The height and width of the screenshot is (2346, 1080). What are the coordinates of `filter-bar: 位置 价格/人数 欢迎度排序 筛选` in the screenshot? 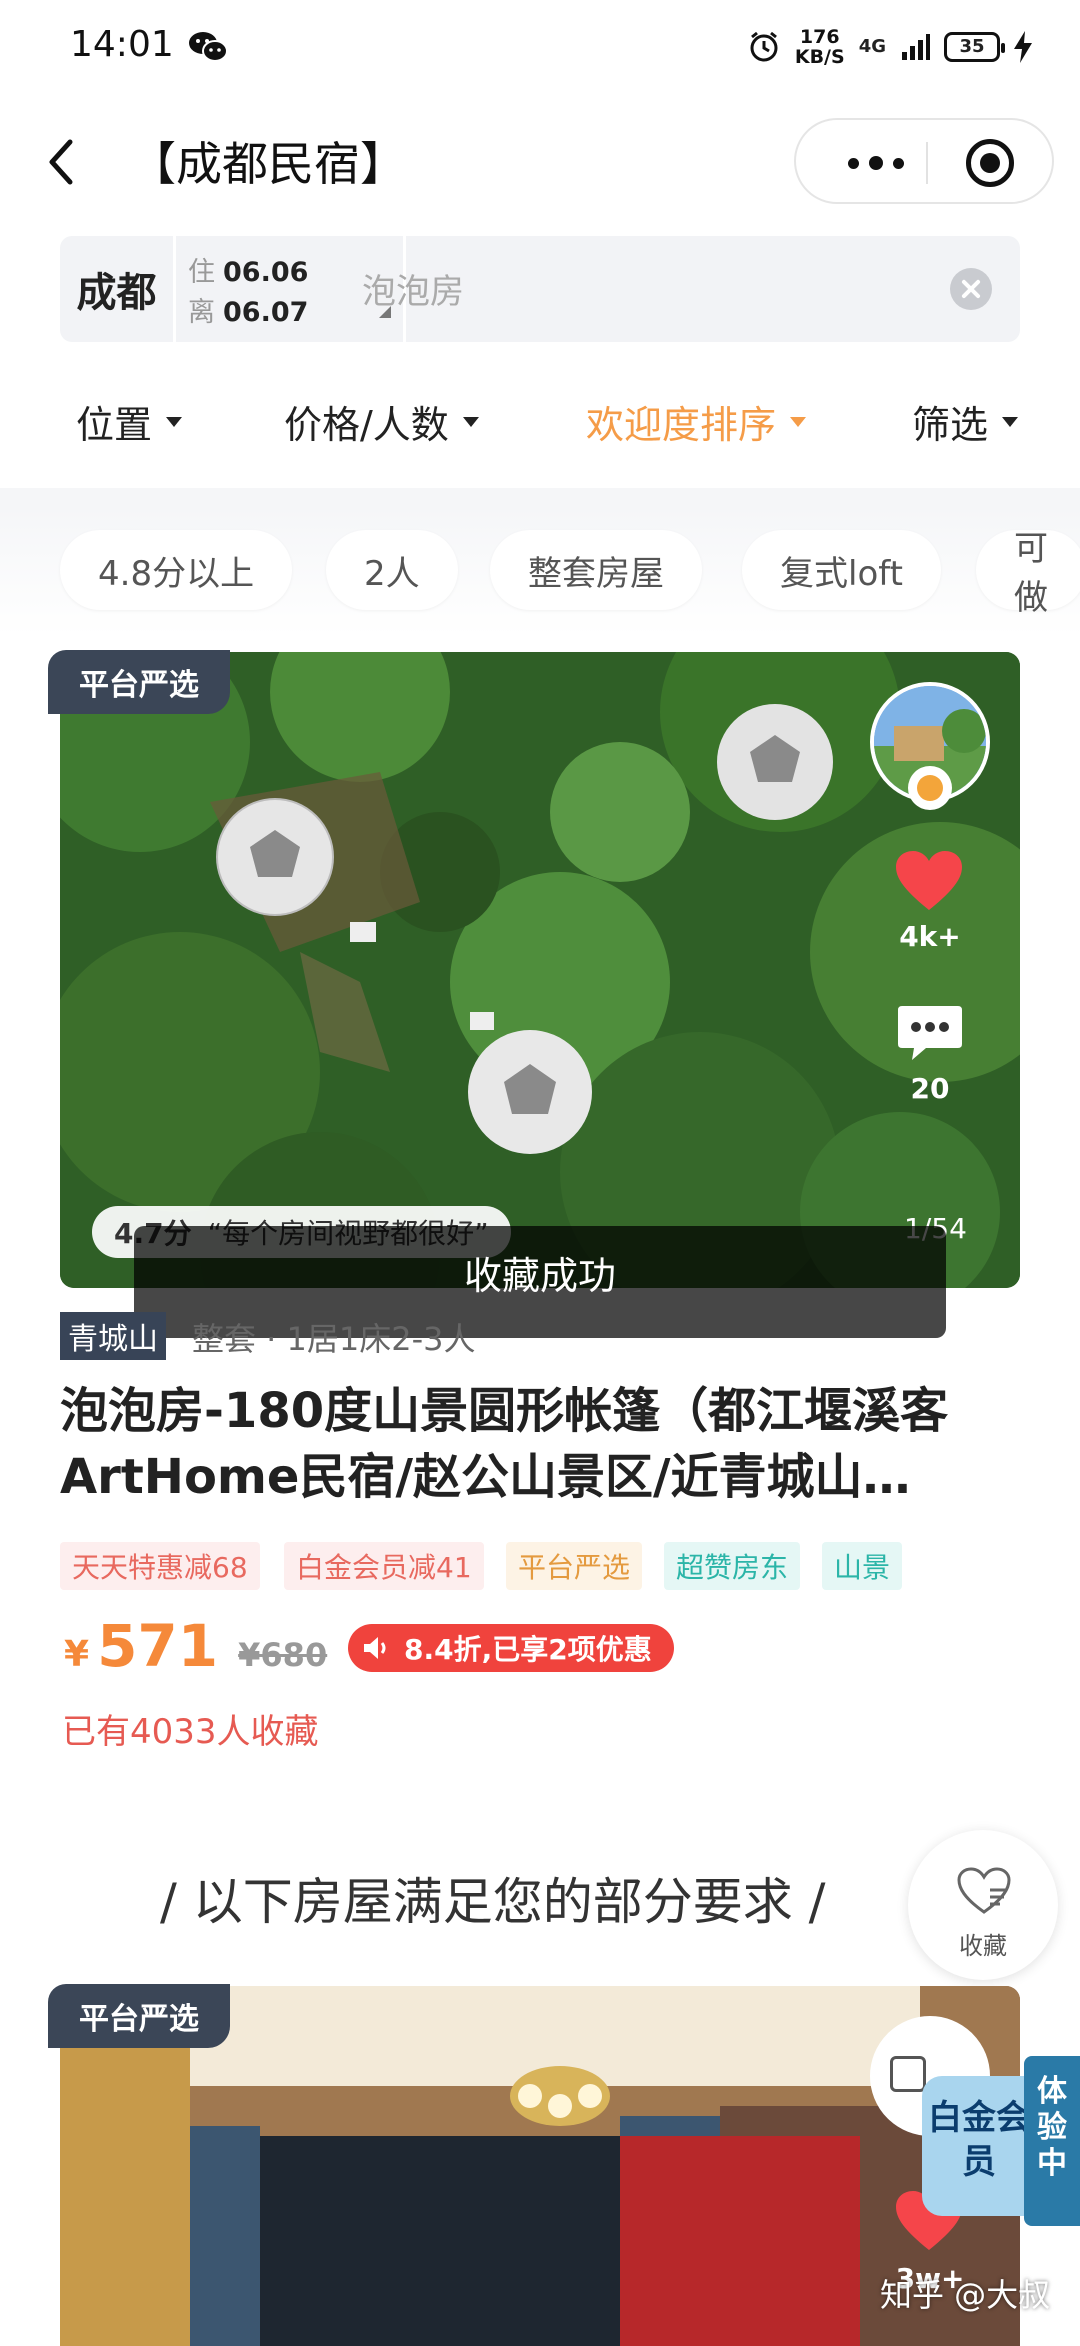 It's located at (540, 423).